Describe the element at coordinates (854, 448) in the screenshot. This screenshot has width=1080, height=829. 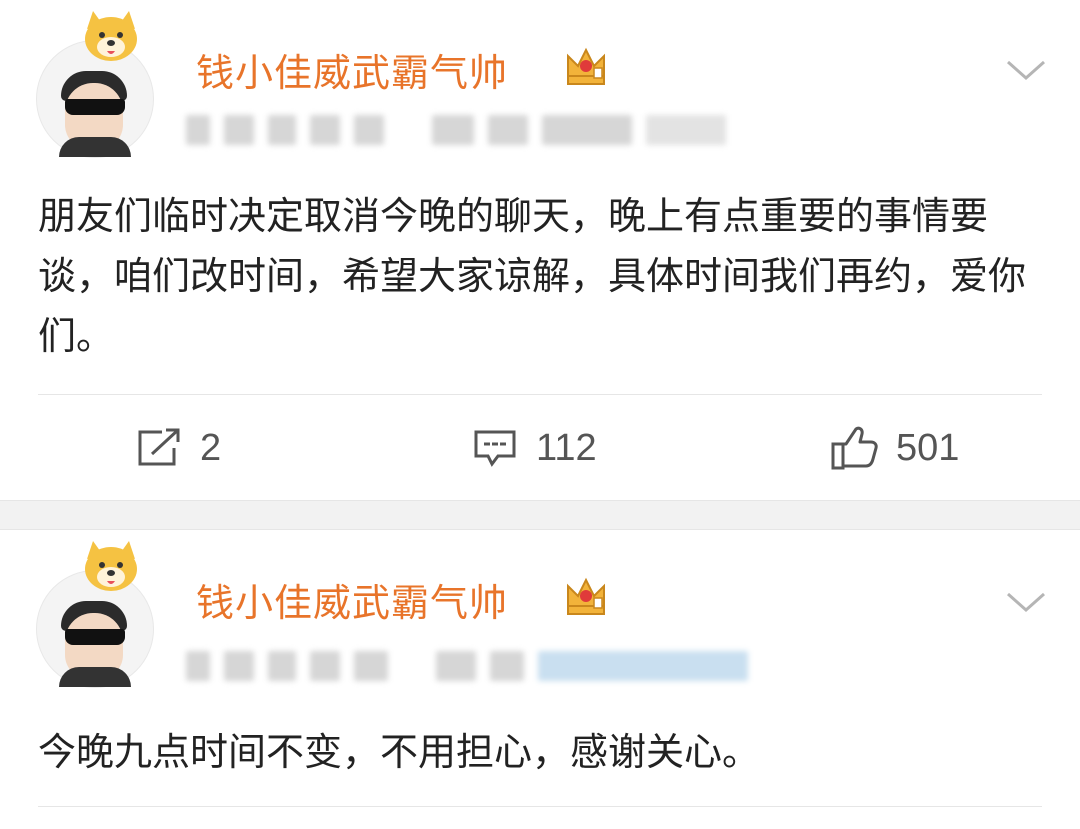
I see `like-icon` at that location.